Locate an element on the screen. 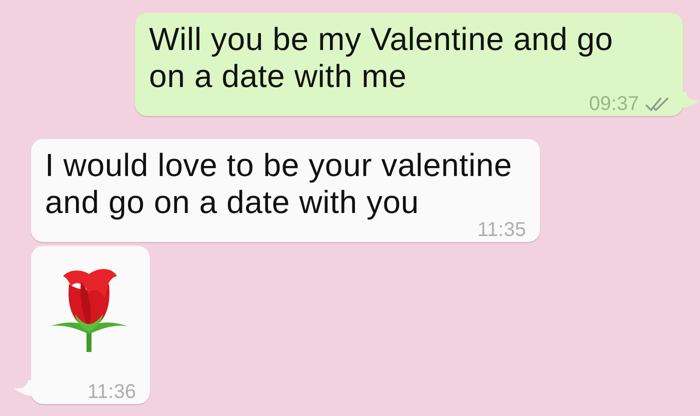 The image size is (700, 416). message-text: Will you be my Valentine and go on a date with me is located at coordinates (381, 58).